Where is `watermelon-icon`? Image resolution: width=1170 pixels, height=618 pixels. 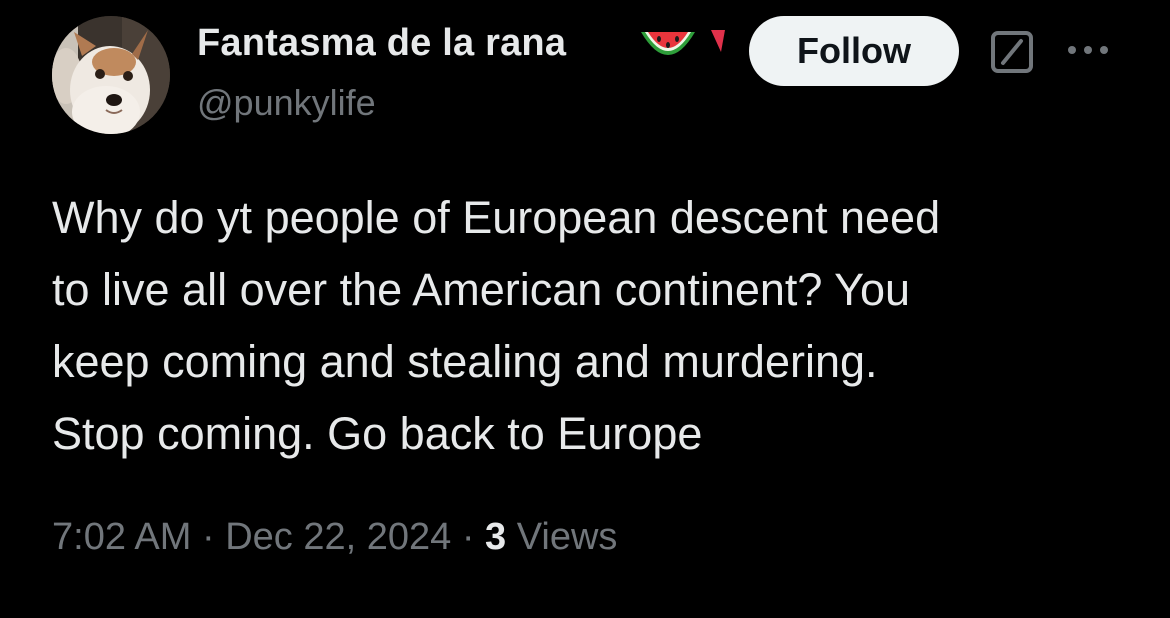 watermelon-icon is located at coordinates (668, 43).